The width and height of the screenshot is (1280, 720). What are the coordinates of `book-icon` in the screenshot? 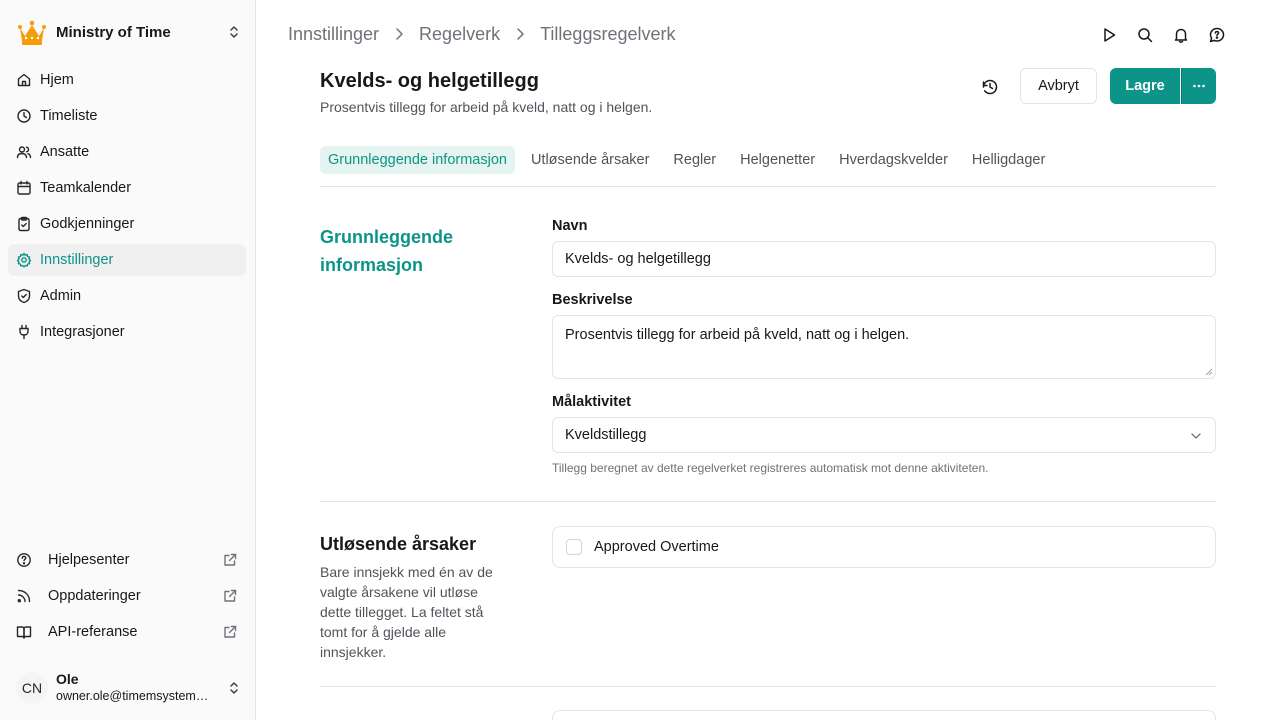 It's located at (24, 632).